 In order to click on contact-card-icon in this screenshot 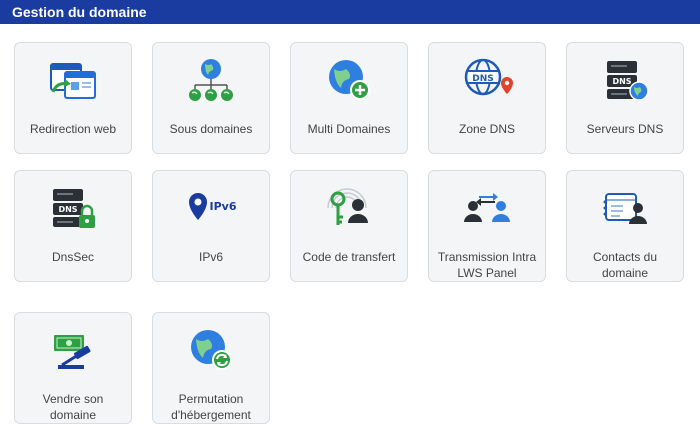, I will do `click(625, 208)`.